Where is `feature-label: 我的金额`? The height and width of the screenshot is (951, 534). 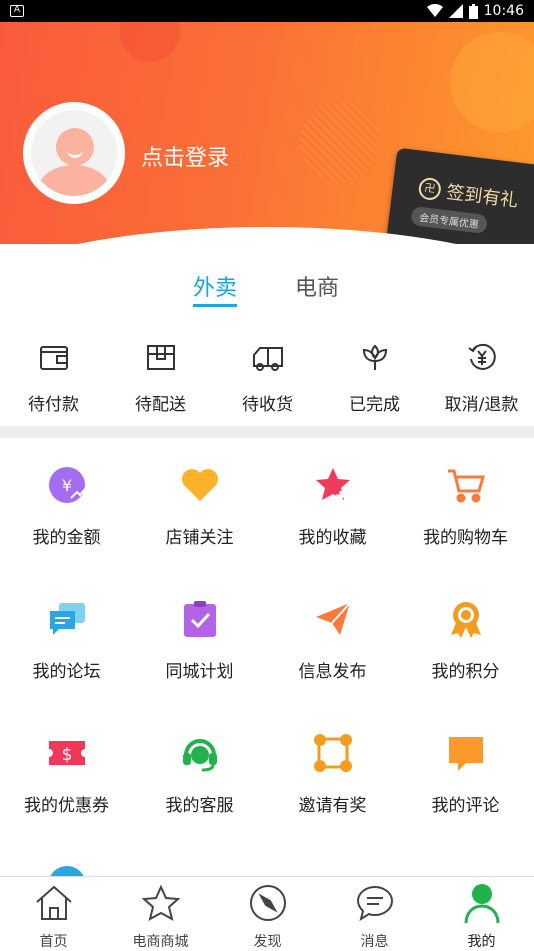
feature-label: 我的金额 is located at coordinates (66, 538).